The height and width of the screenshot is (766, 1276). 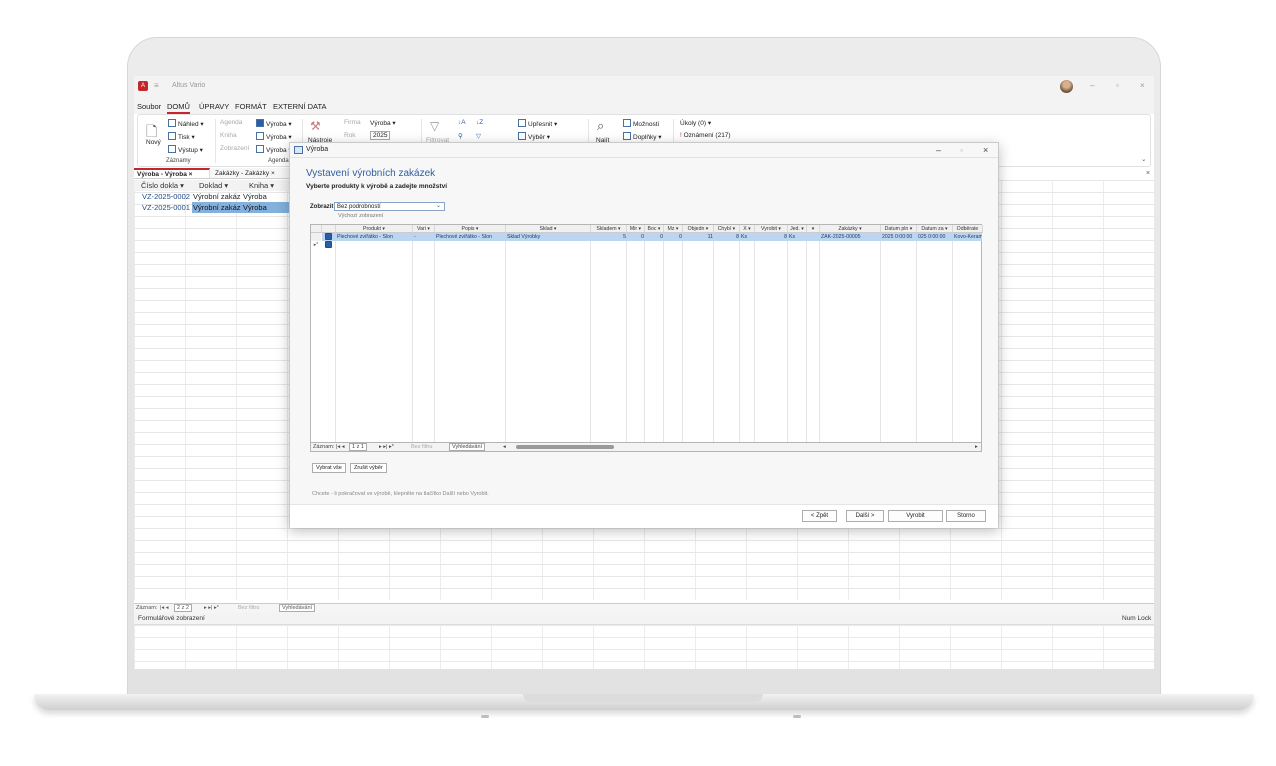 What do you see at coordinates (186, 123) in the screenshot?
I see `preview-button: Náhled ▾` at bounding box center [186, 123].